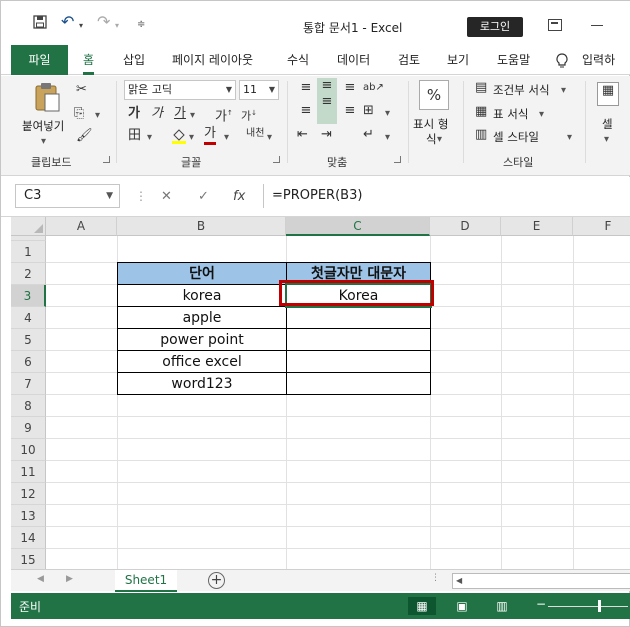 Image resolution: width=630 pixels, height=627 pixels. Describe the element at coordinates (521, 90) in the screenshot. I see `conditional-format-button: 조건부 서식` at that location.